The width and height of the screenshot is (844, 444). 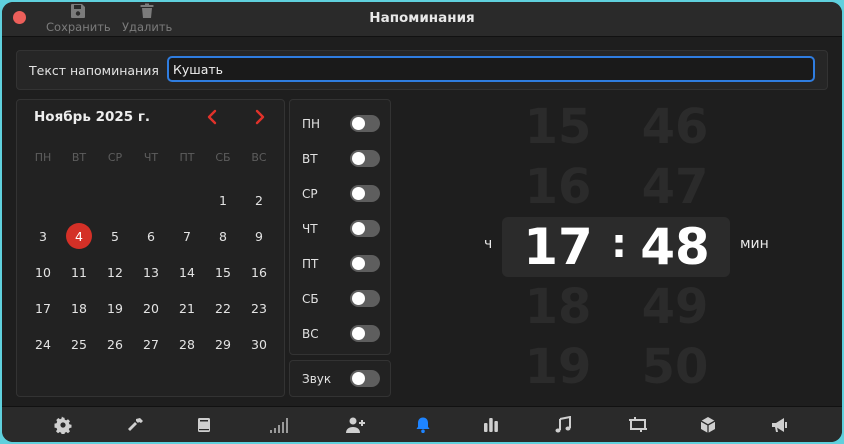 I want to click on reminder-text-input, so click(x=491, y=69).